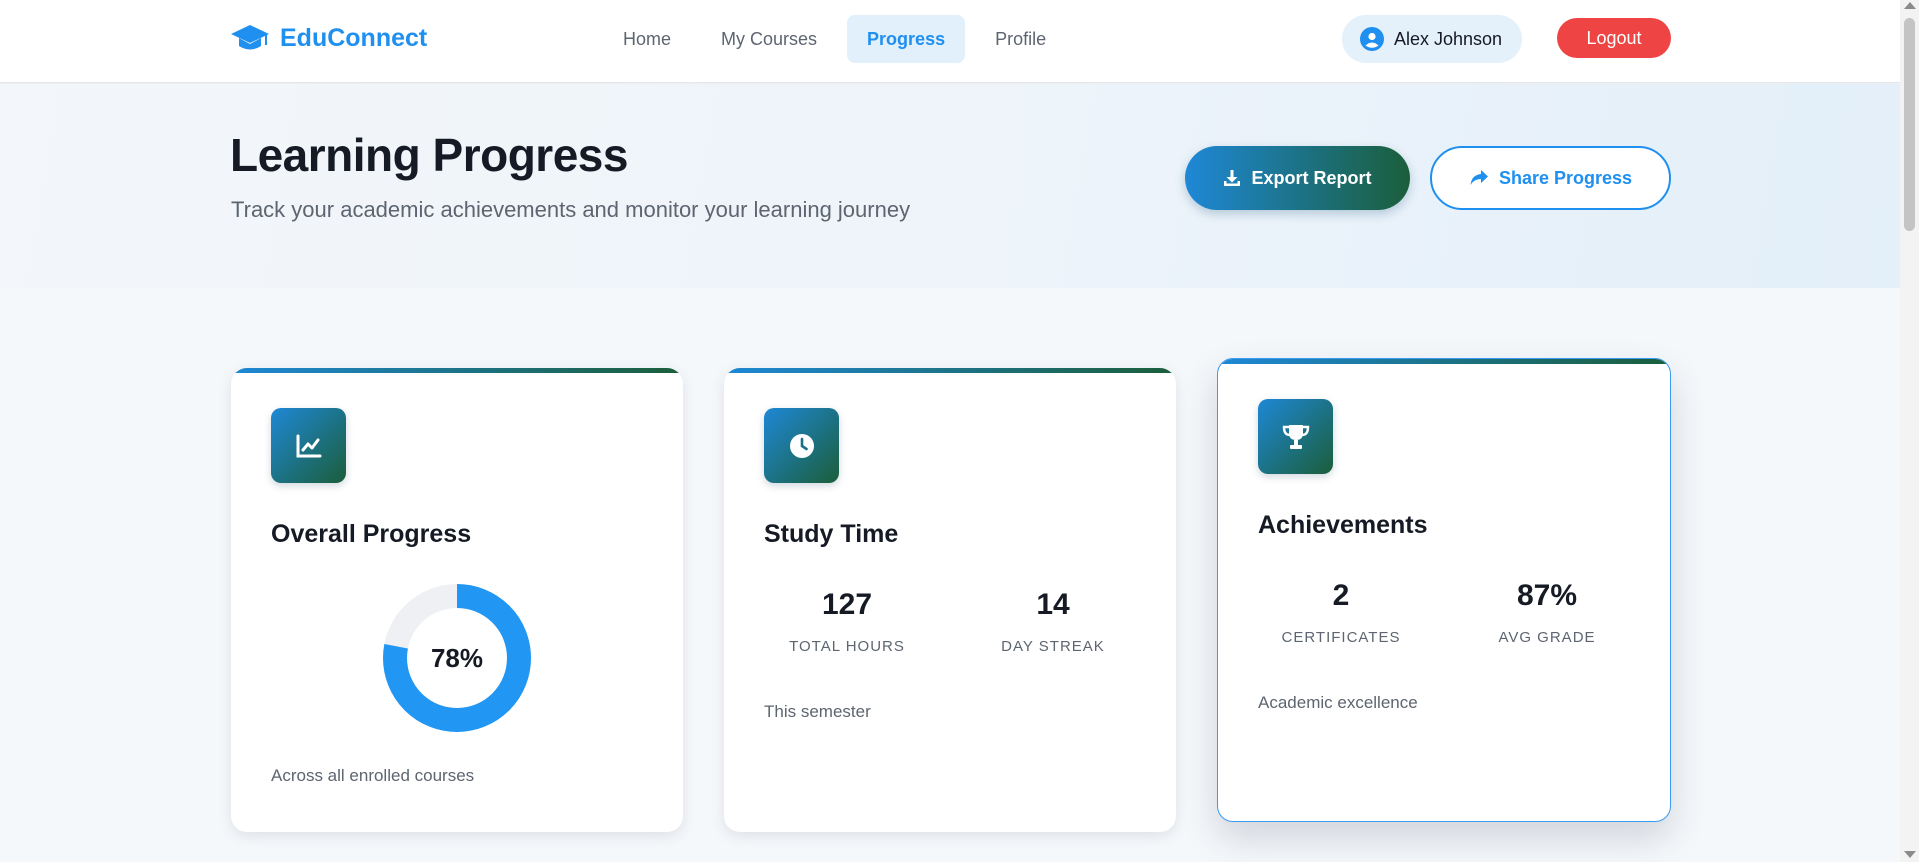 The width and height of the screenshot is (1919, 862). I want to click on avg-grade-stat: 87% AVG GRADE, so click(1547, 612).